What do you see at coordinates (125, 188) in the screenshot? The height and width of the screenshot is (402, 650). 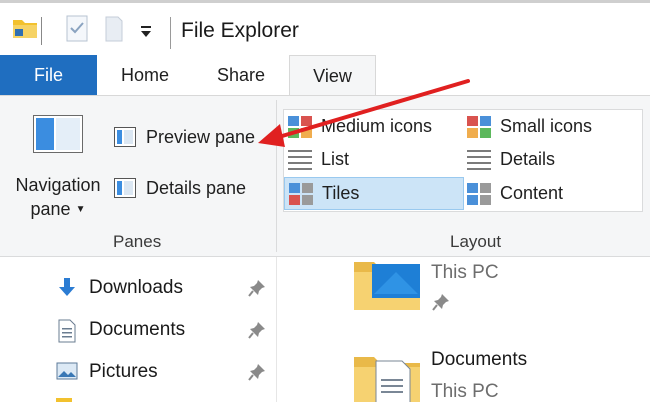 I see `details-pane-icon` at bounding box center [125, 188].